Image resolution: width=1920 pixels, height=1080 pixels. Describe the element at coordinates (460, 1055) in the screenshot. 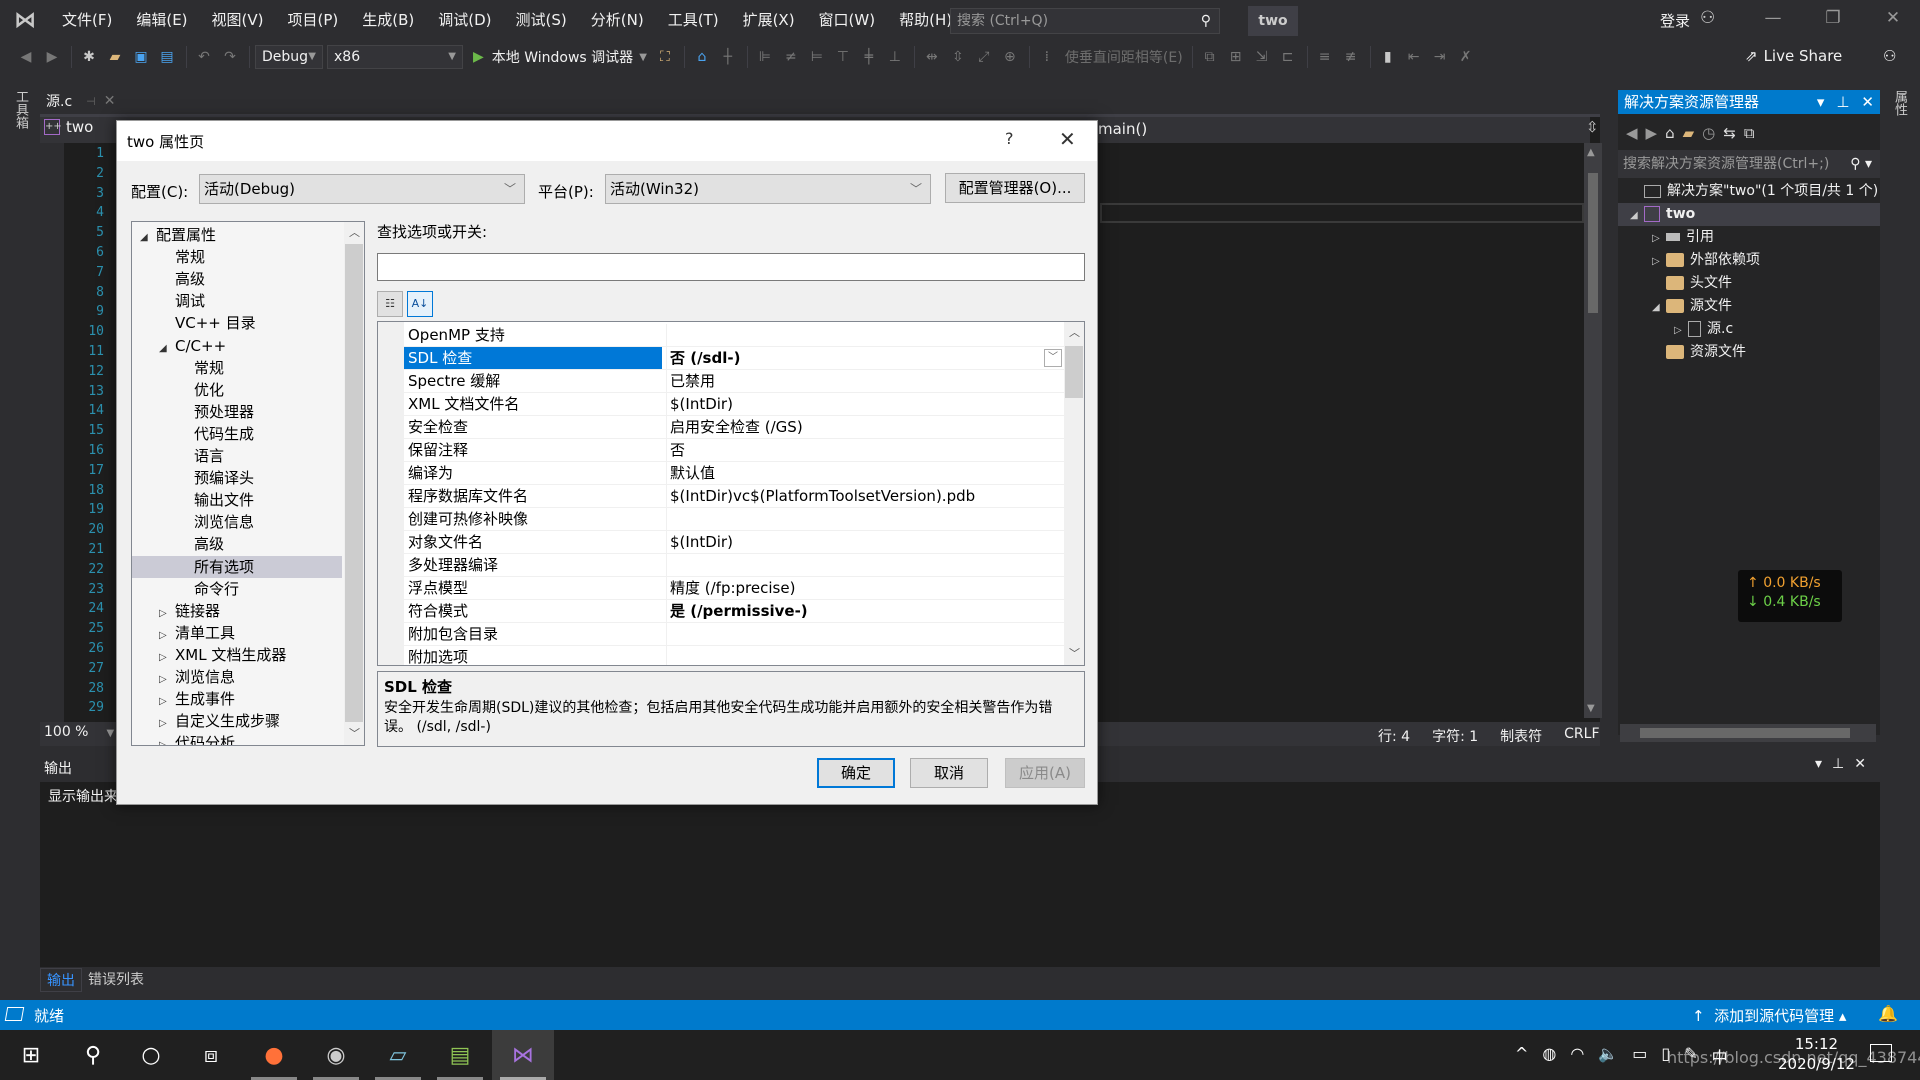

I see `taskbar-app-notepadpp: ▤` at that location.